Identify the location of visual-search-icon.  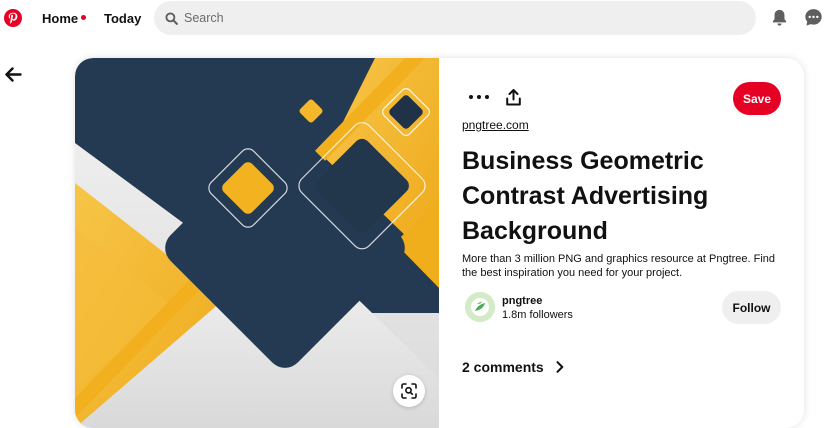
(409, 391).